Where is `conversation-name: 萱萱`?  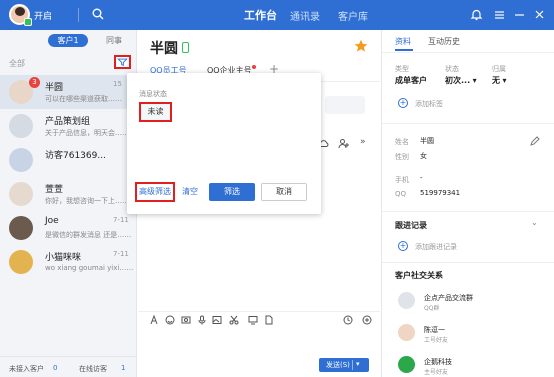
conversation-name: 萱萱 is located at coordinates (54, 190).